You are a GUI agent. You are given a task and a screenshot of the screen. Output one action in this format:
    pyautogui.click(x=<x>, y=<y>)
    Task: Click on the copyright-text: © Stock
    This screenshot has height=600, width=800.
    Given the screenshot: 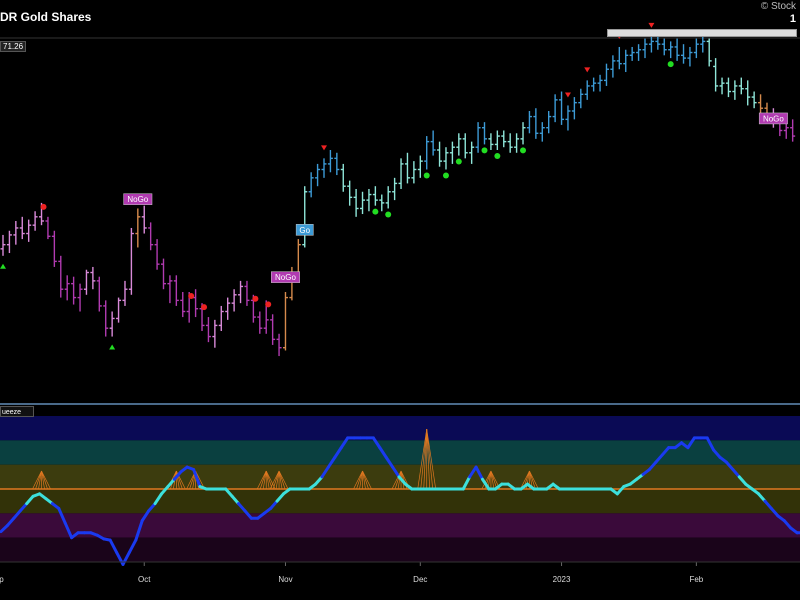 What is the action you would take?
    pyautogui.click(x=778, y=6)
    